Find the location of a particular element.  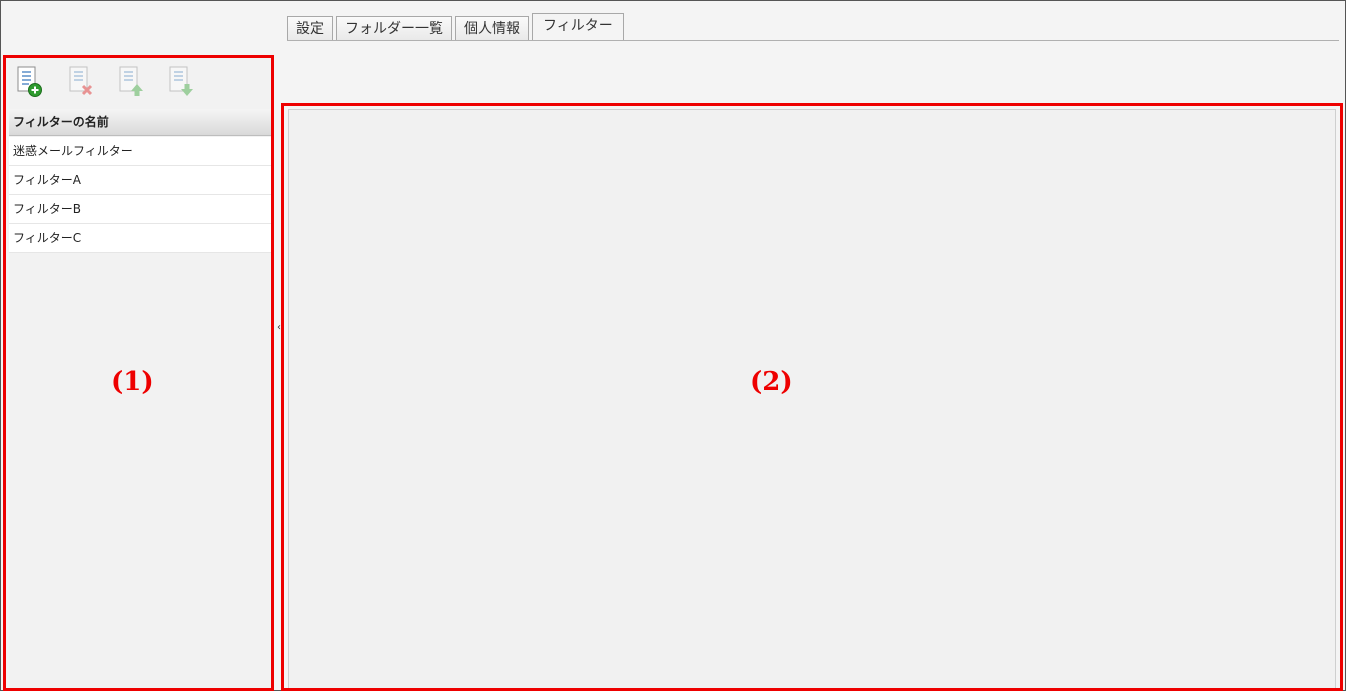

splitter-handle: ‹ is located at coordinates (279, 327).